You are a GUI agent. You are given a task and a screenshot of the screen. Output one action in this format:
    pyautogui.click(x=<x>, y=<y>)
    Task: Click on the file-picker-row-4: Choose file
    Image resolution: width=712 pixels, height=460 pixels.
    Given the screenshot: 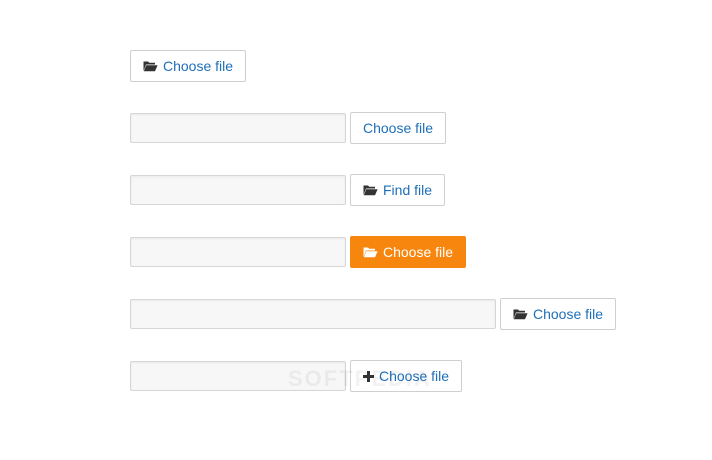 What is the action you would take?
    pyautogui.click(x=298, y=252)
    